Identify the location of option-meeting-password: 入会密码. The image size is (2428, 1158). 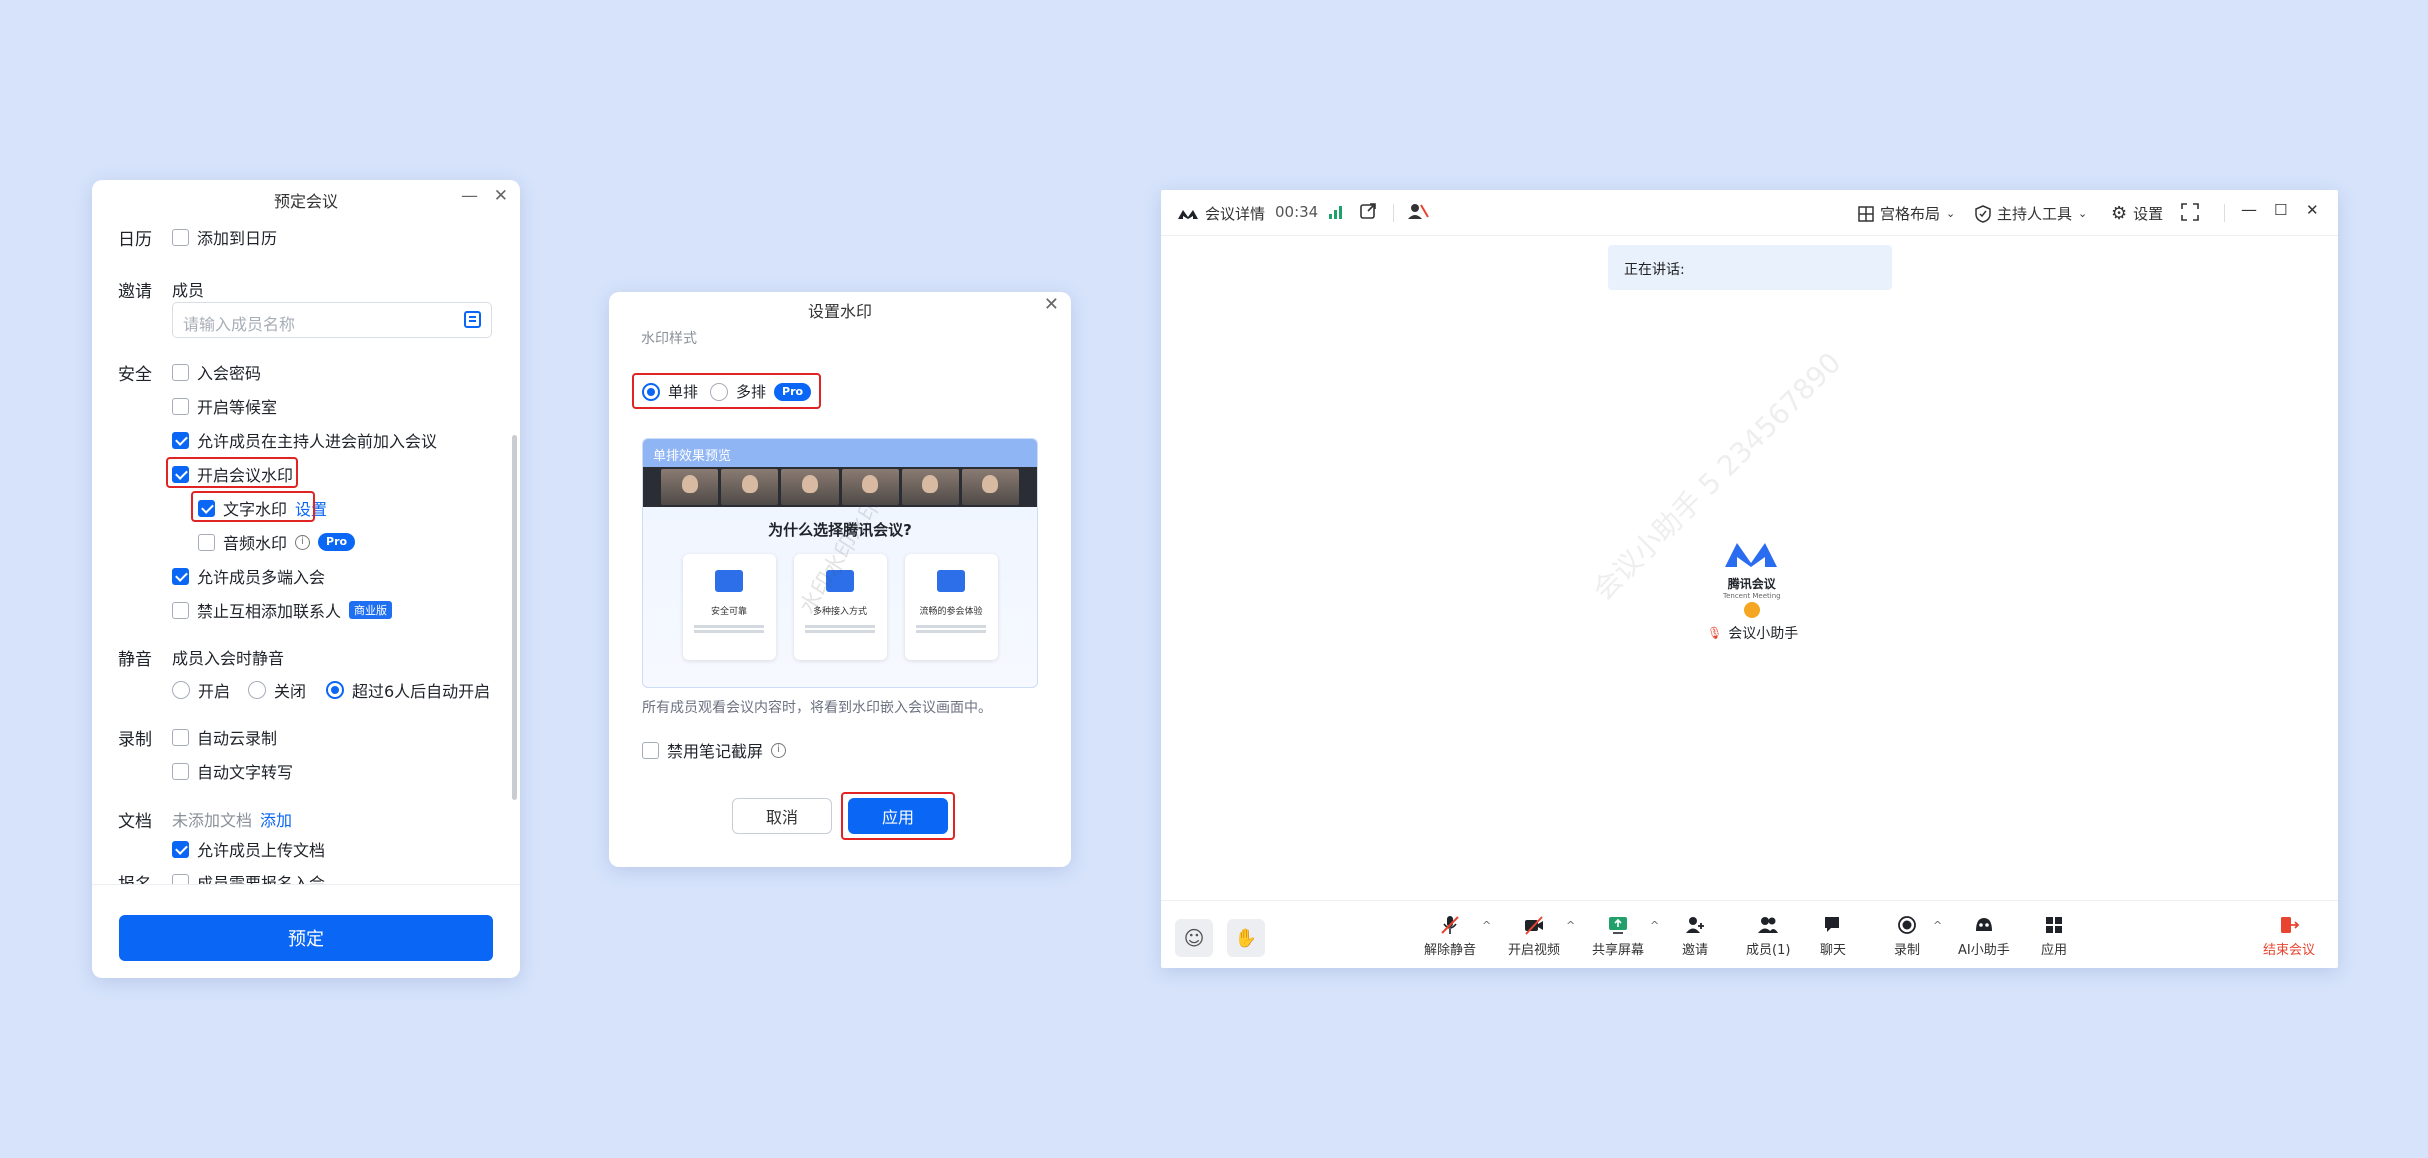
(216, 372).